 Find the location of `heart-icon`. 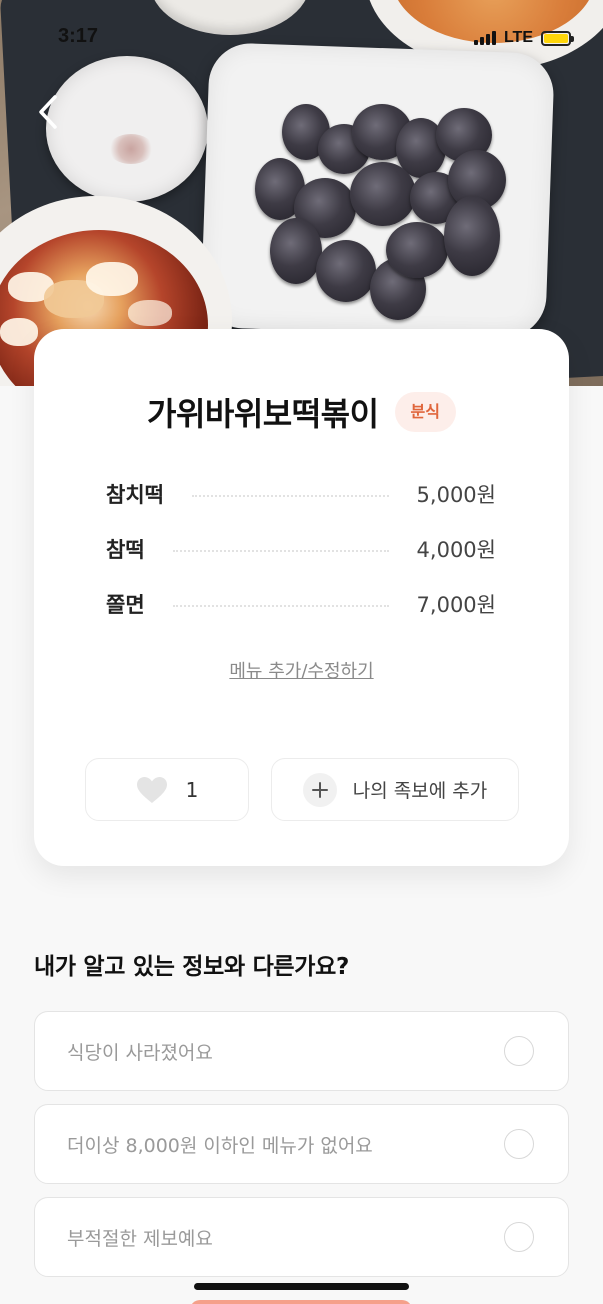

heart-icon is located at coordinates (151, 789).